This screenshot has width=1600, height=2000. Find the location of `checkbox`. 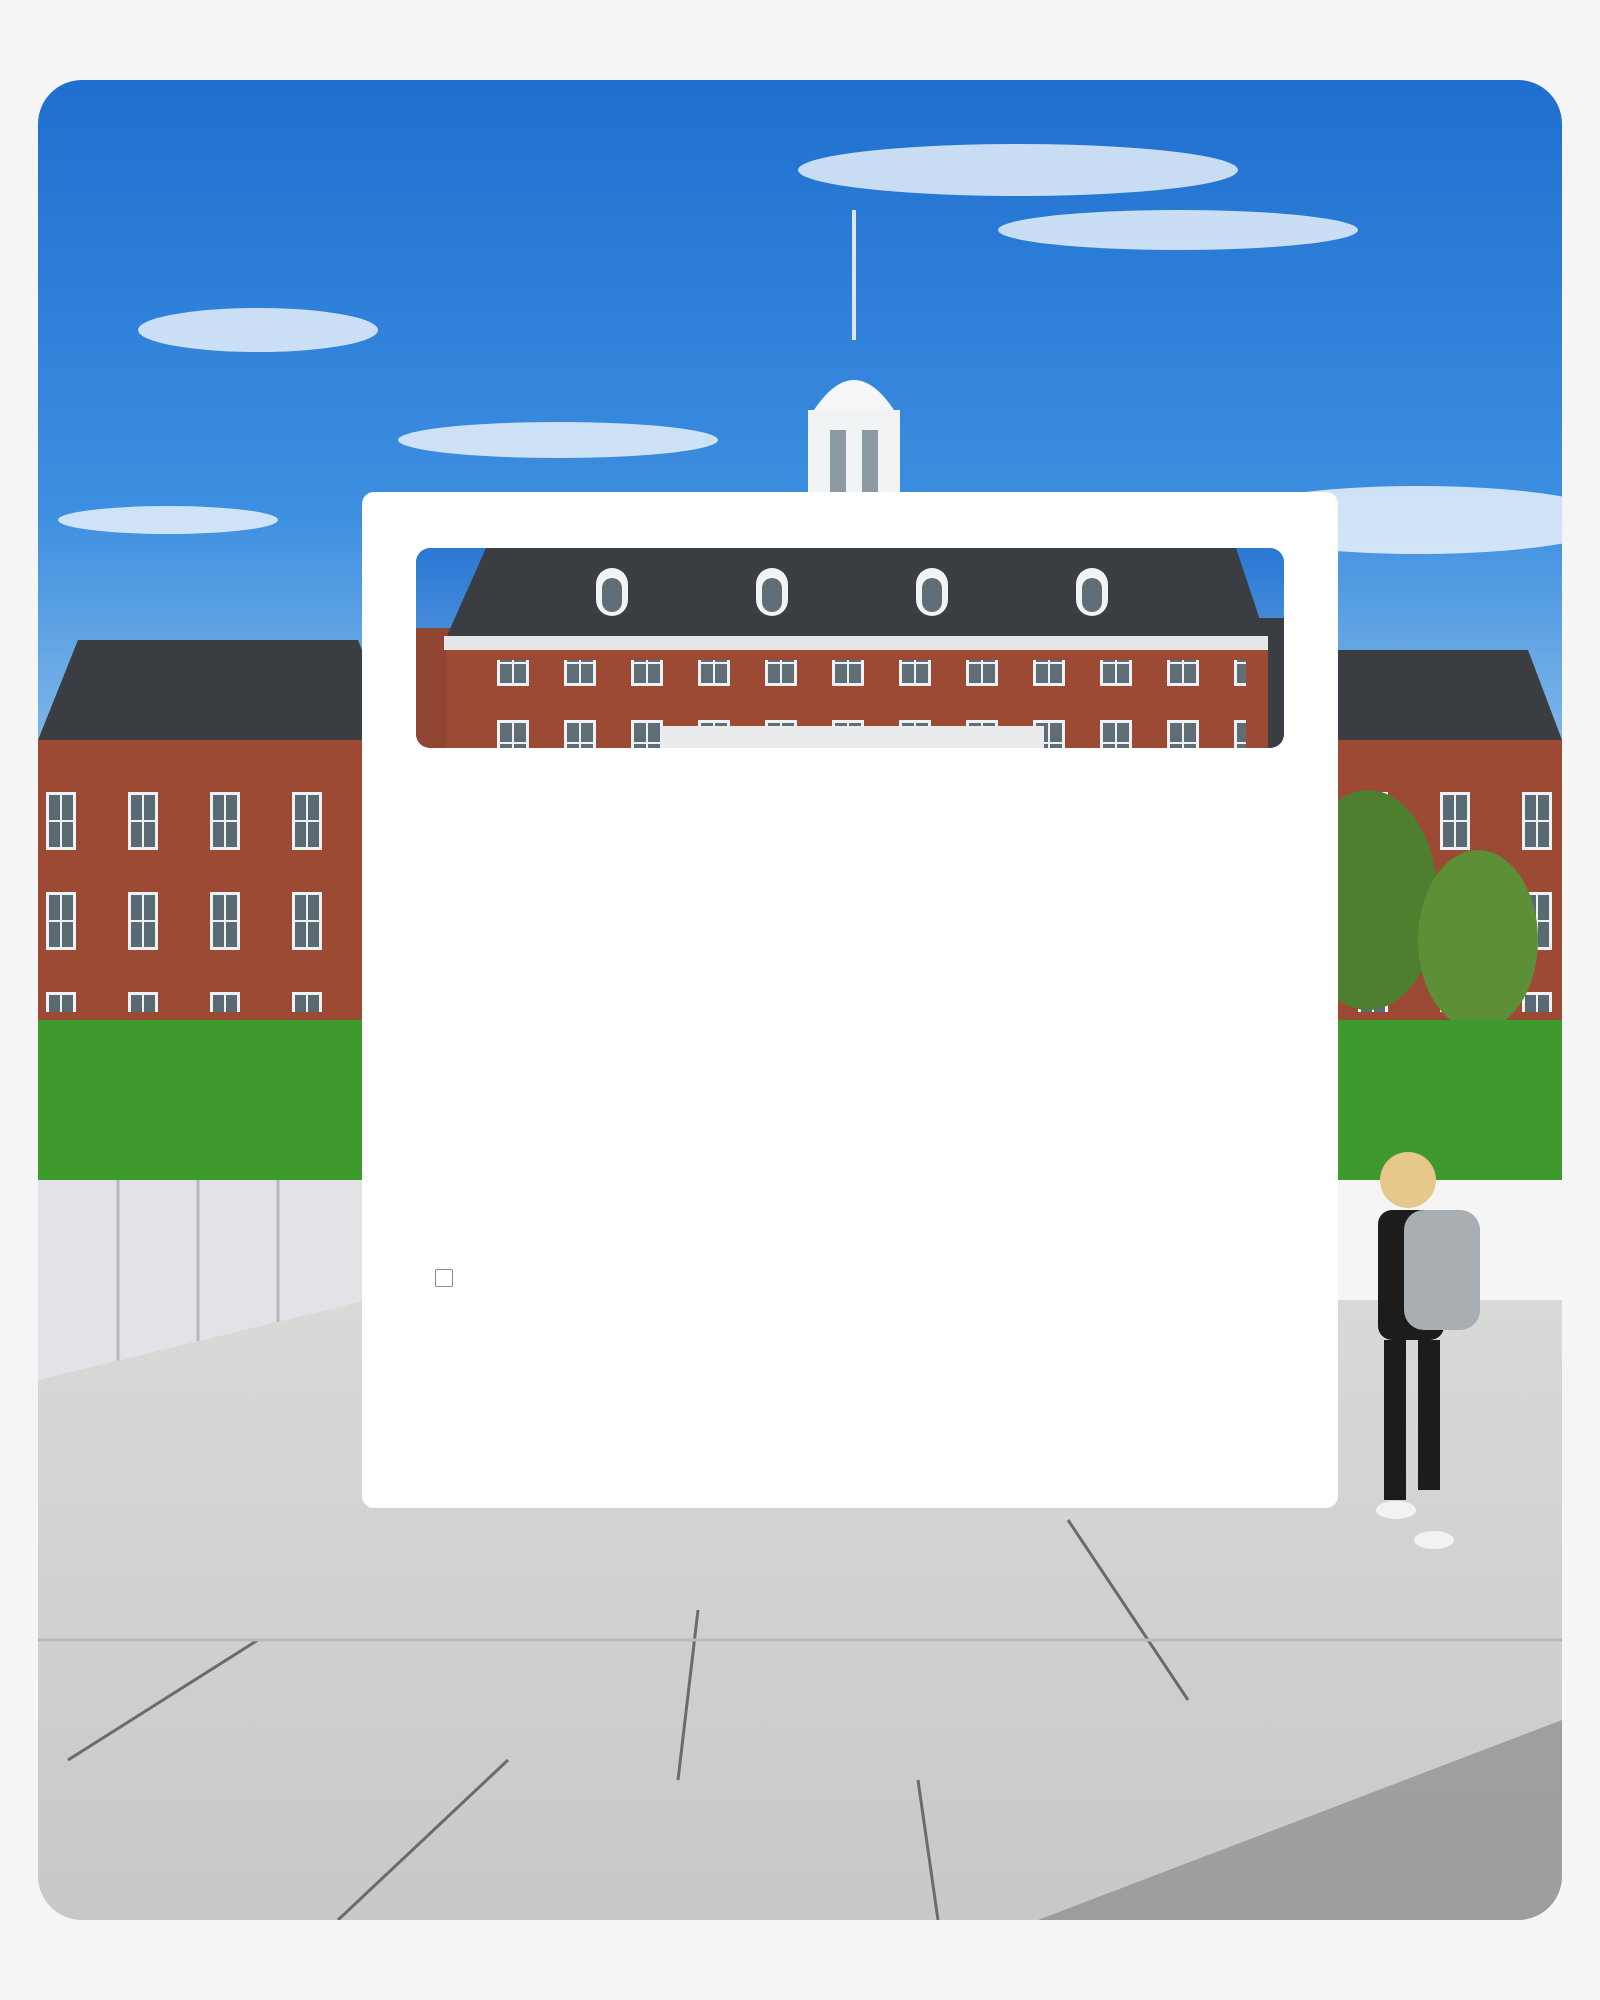

checkbox is located at coordinates (444, 1278).